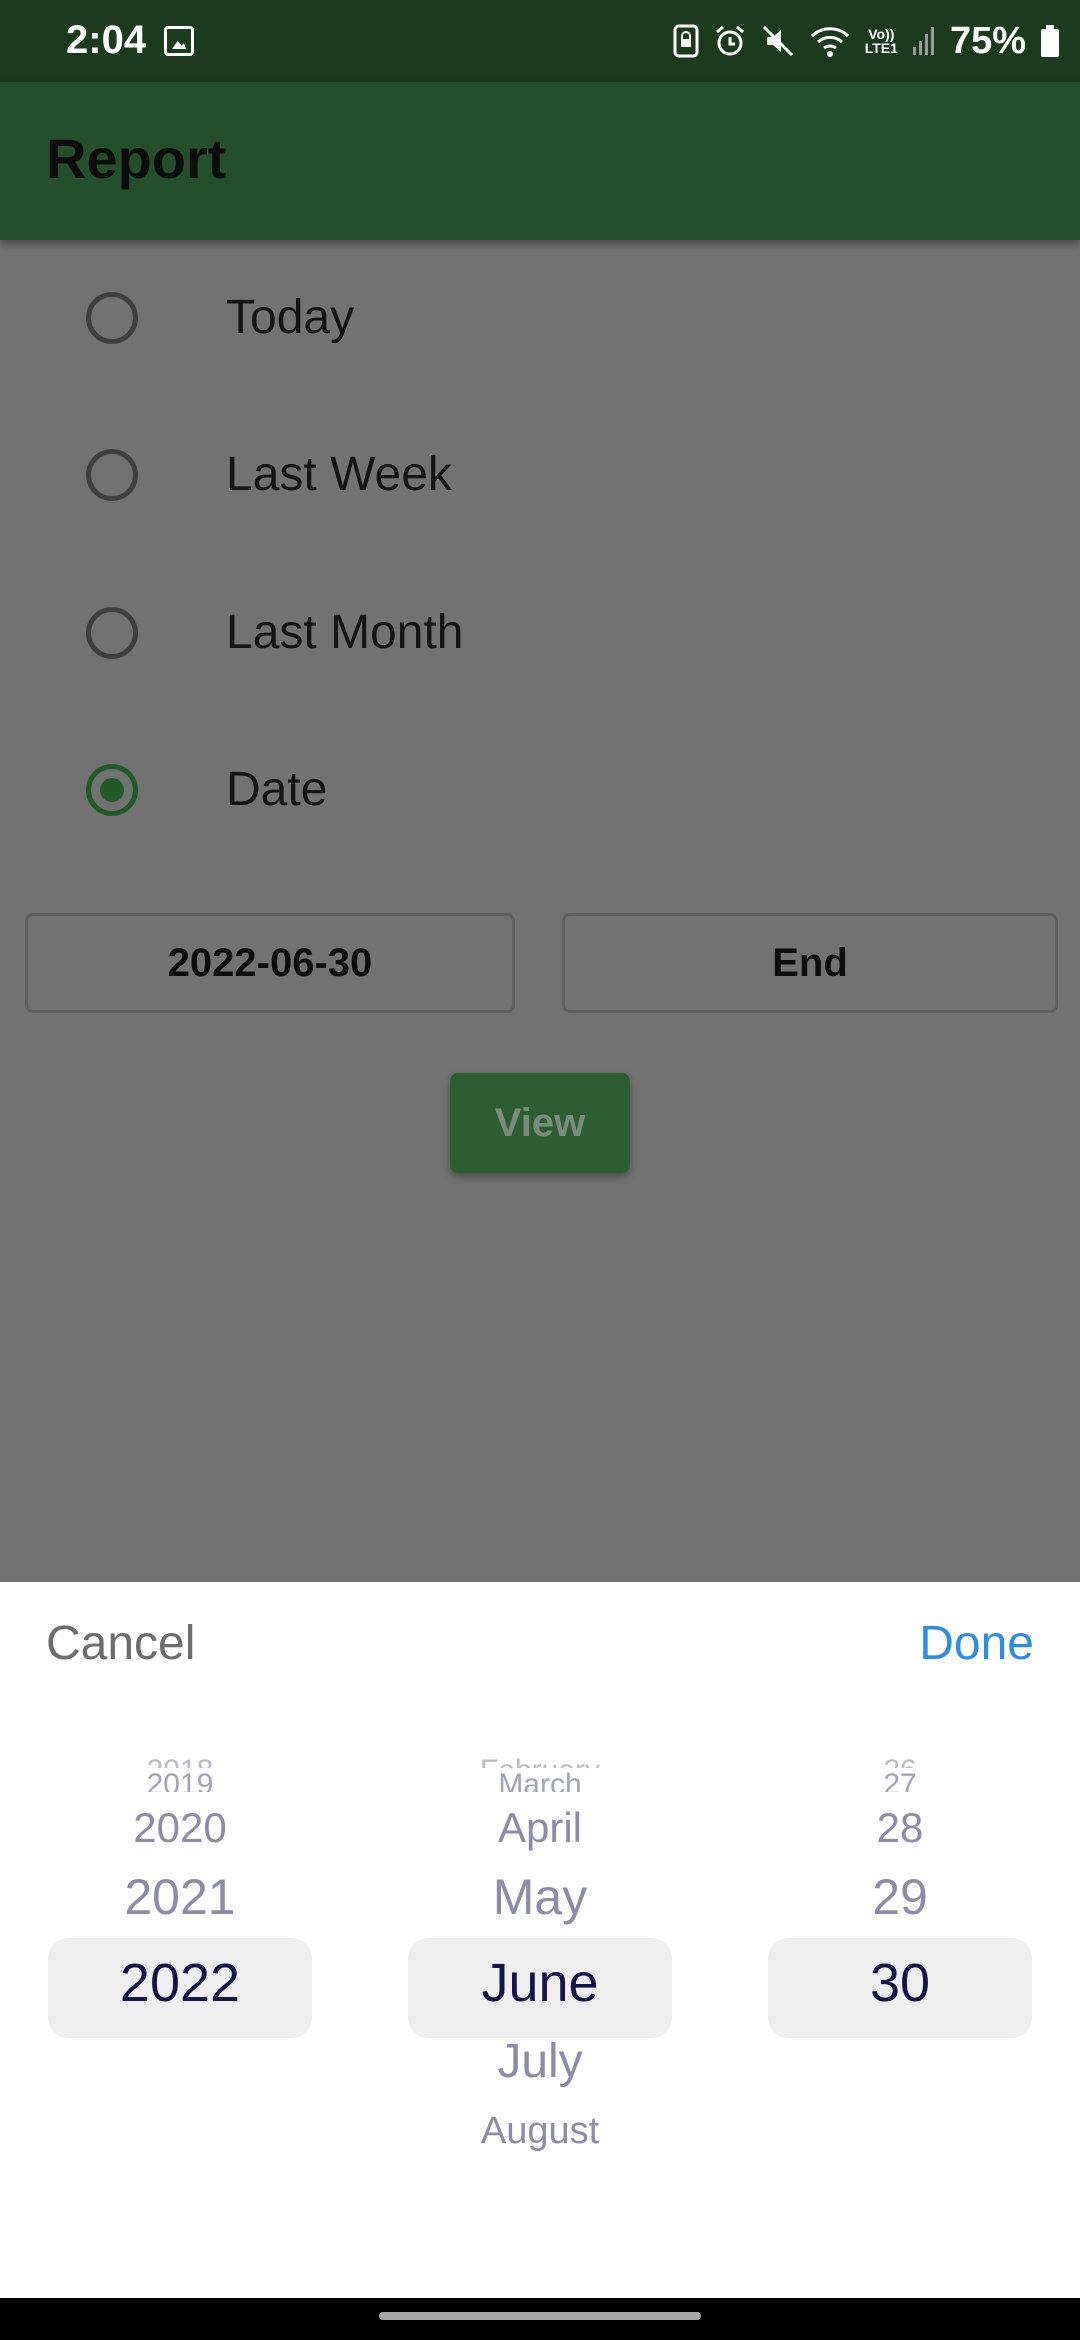  I want to click on page-title: Report, so click(136, 158).